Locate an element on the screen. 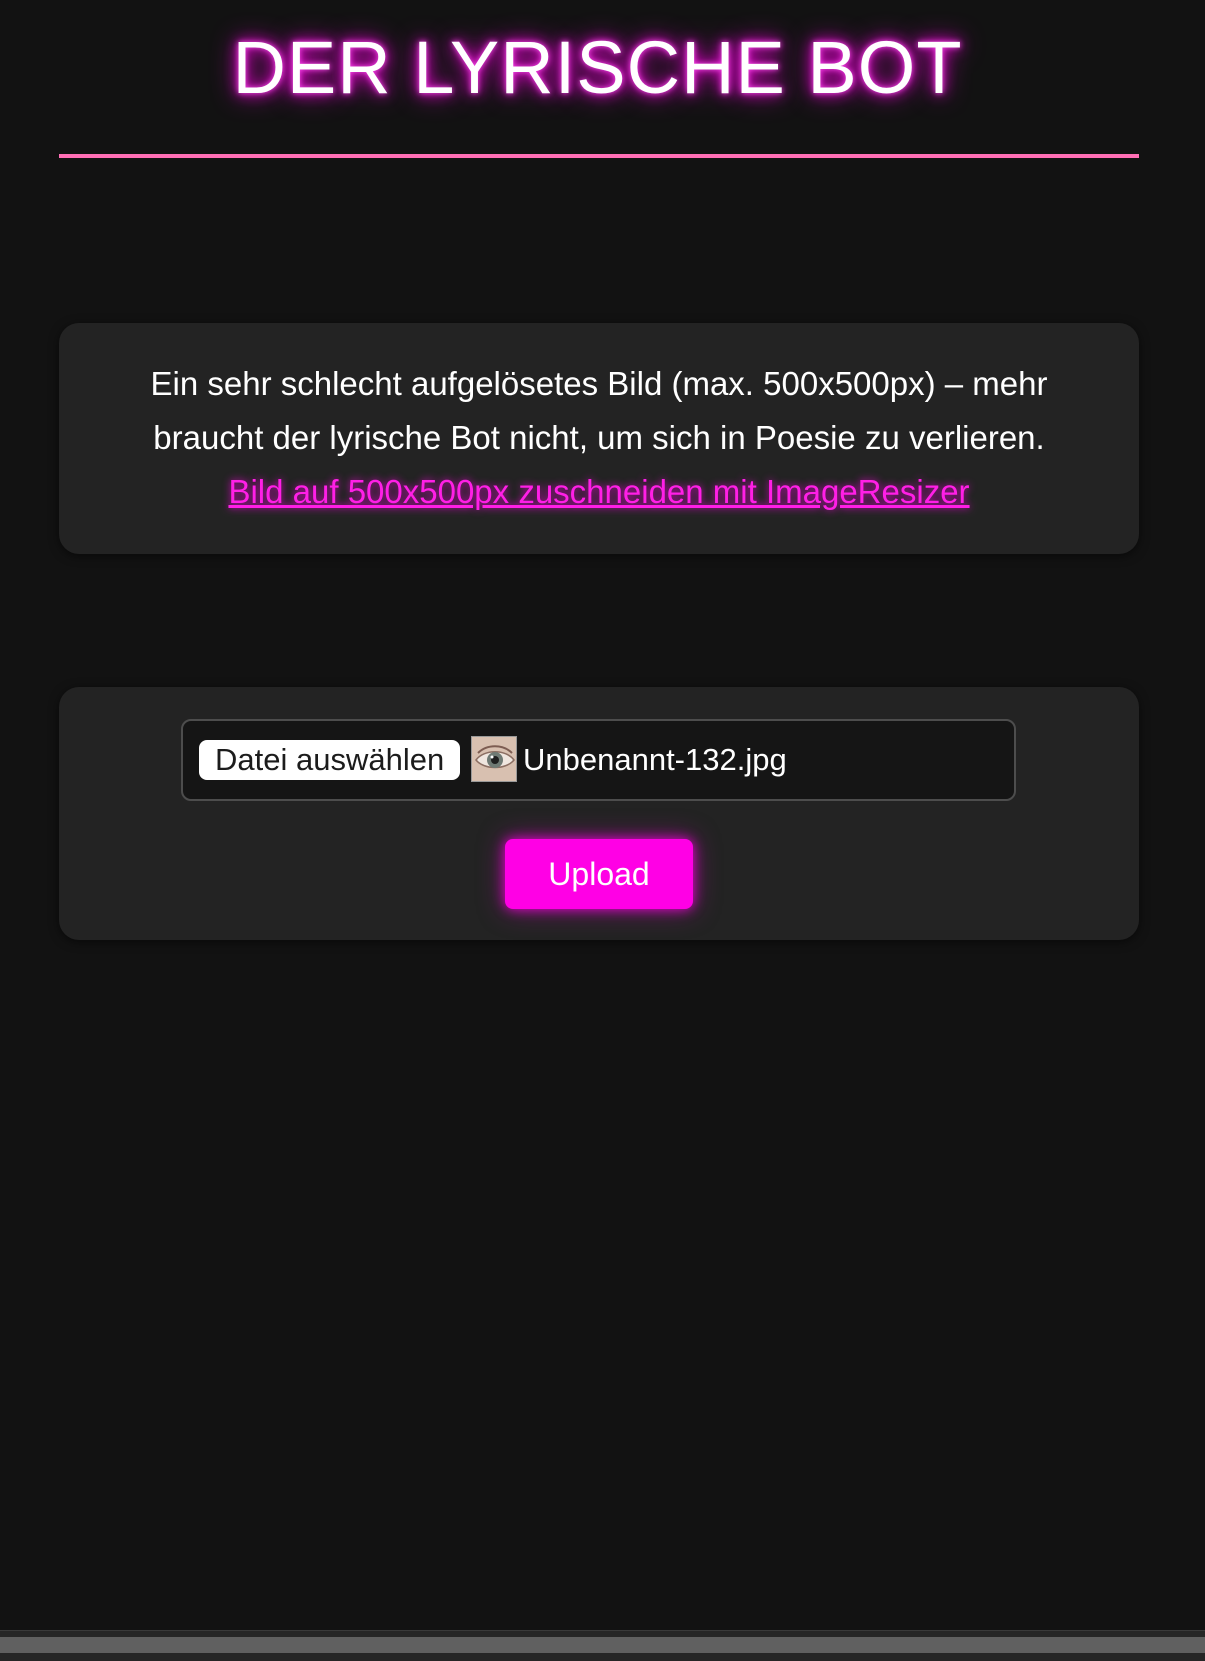  scrollbar-thumb is located at coordinates (602, 1645).